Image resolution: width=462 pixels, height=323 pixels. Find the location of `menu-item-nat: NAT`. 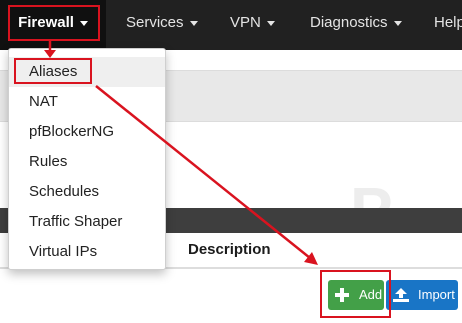

menu-item-nat: NAT is located at coordinates (87, 102).